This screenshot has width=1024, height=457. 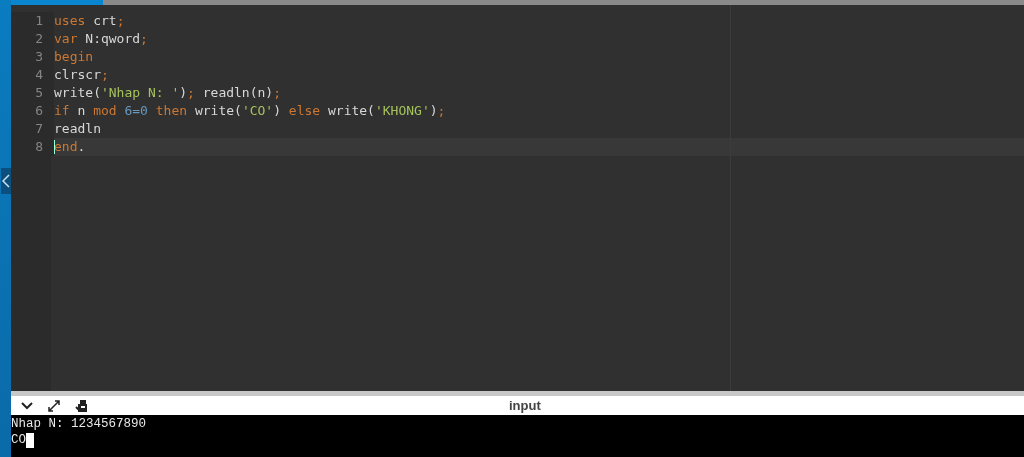 What do you see at coordinates (74, 57) in the screenshot?
I see `code-line: begin` at bounding box center [74, 57].